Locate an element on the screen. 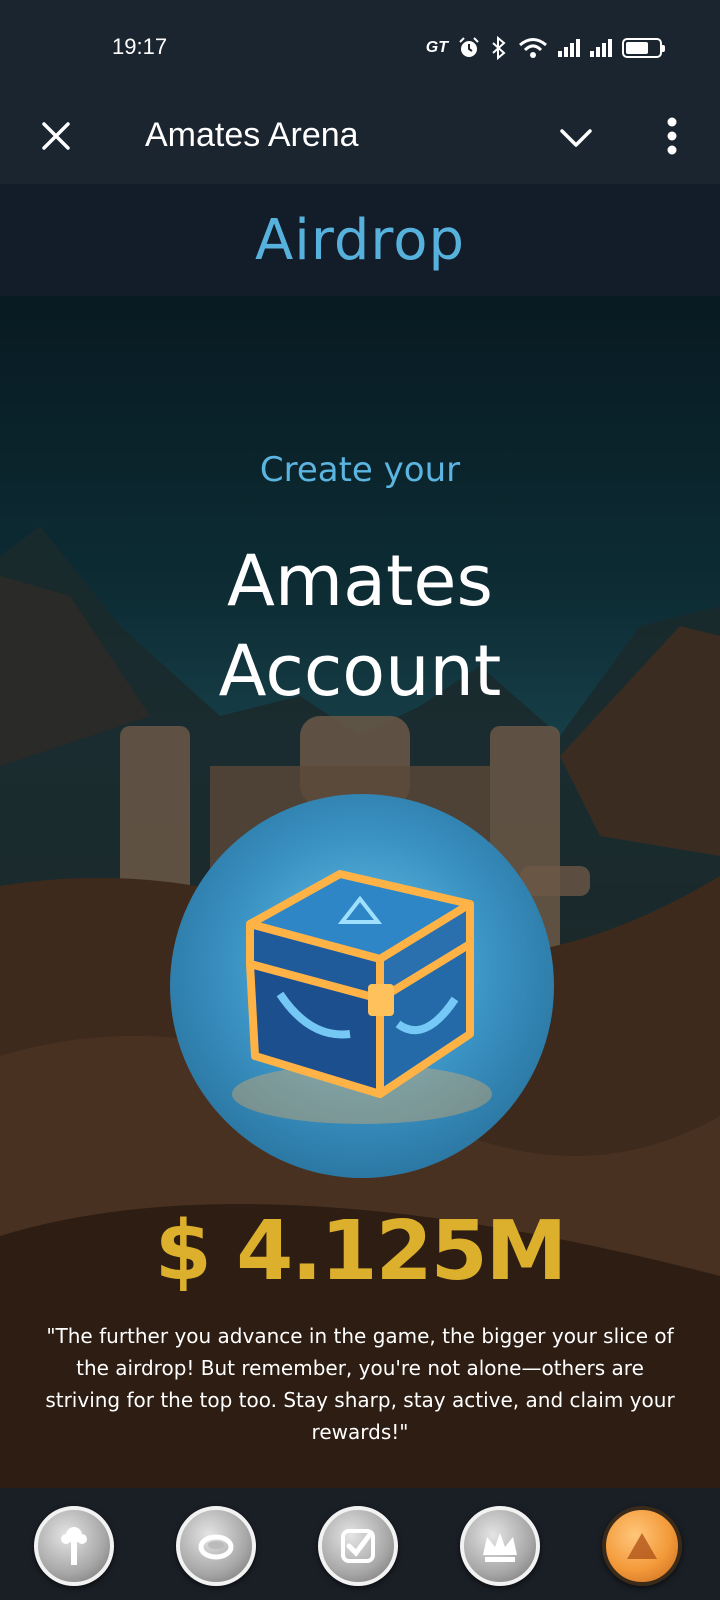 Image resolution: width=720 pixels, height=1600 pixels. page-header: Airdrop is located at coordinates (360, 240).